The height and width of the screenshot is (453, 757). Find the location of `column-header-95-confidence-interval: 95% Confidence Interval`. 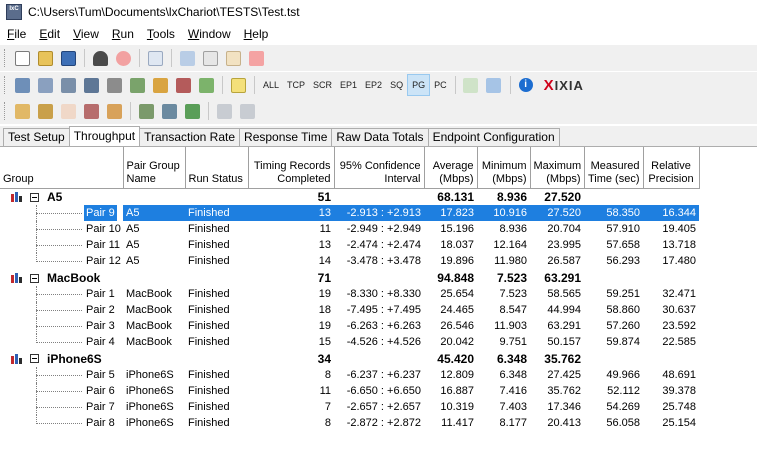

column-header-95-confidence-interval: 95% Confidence Interval is located at coordinates (379, 168).